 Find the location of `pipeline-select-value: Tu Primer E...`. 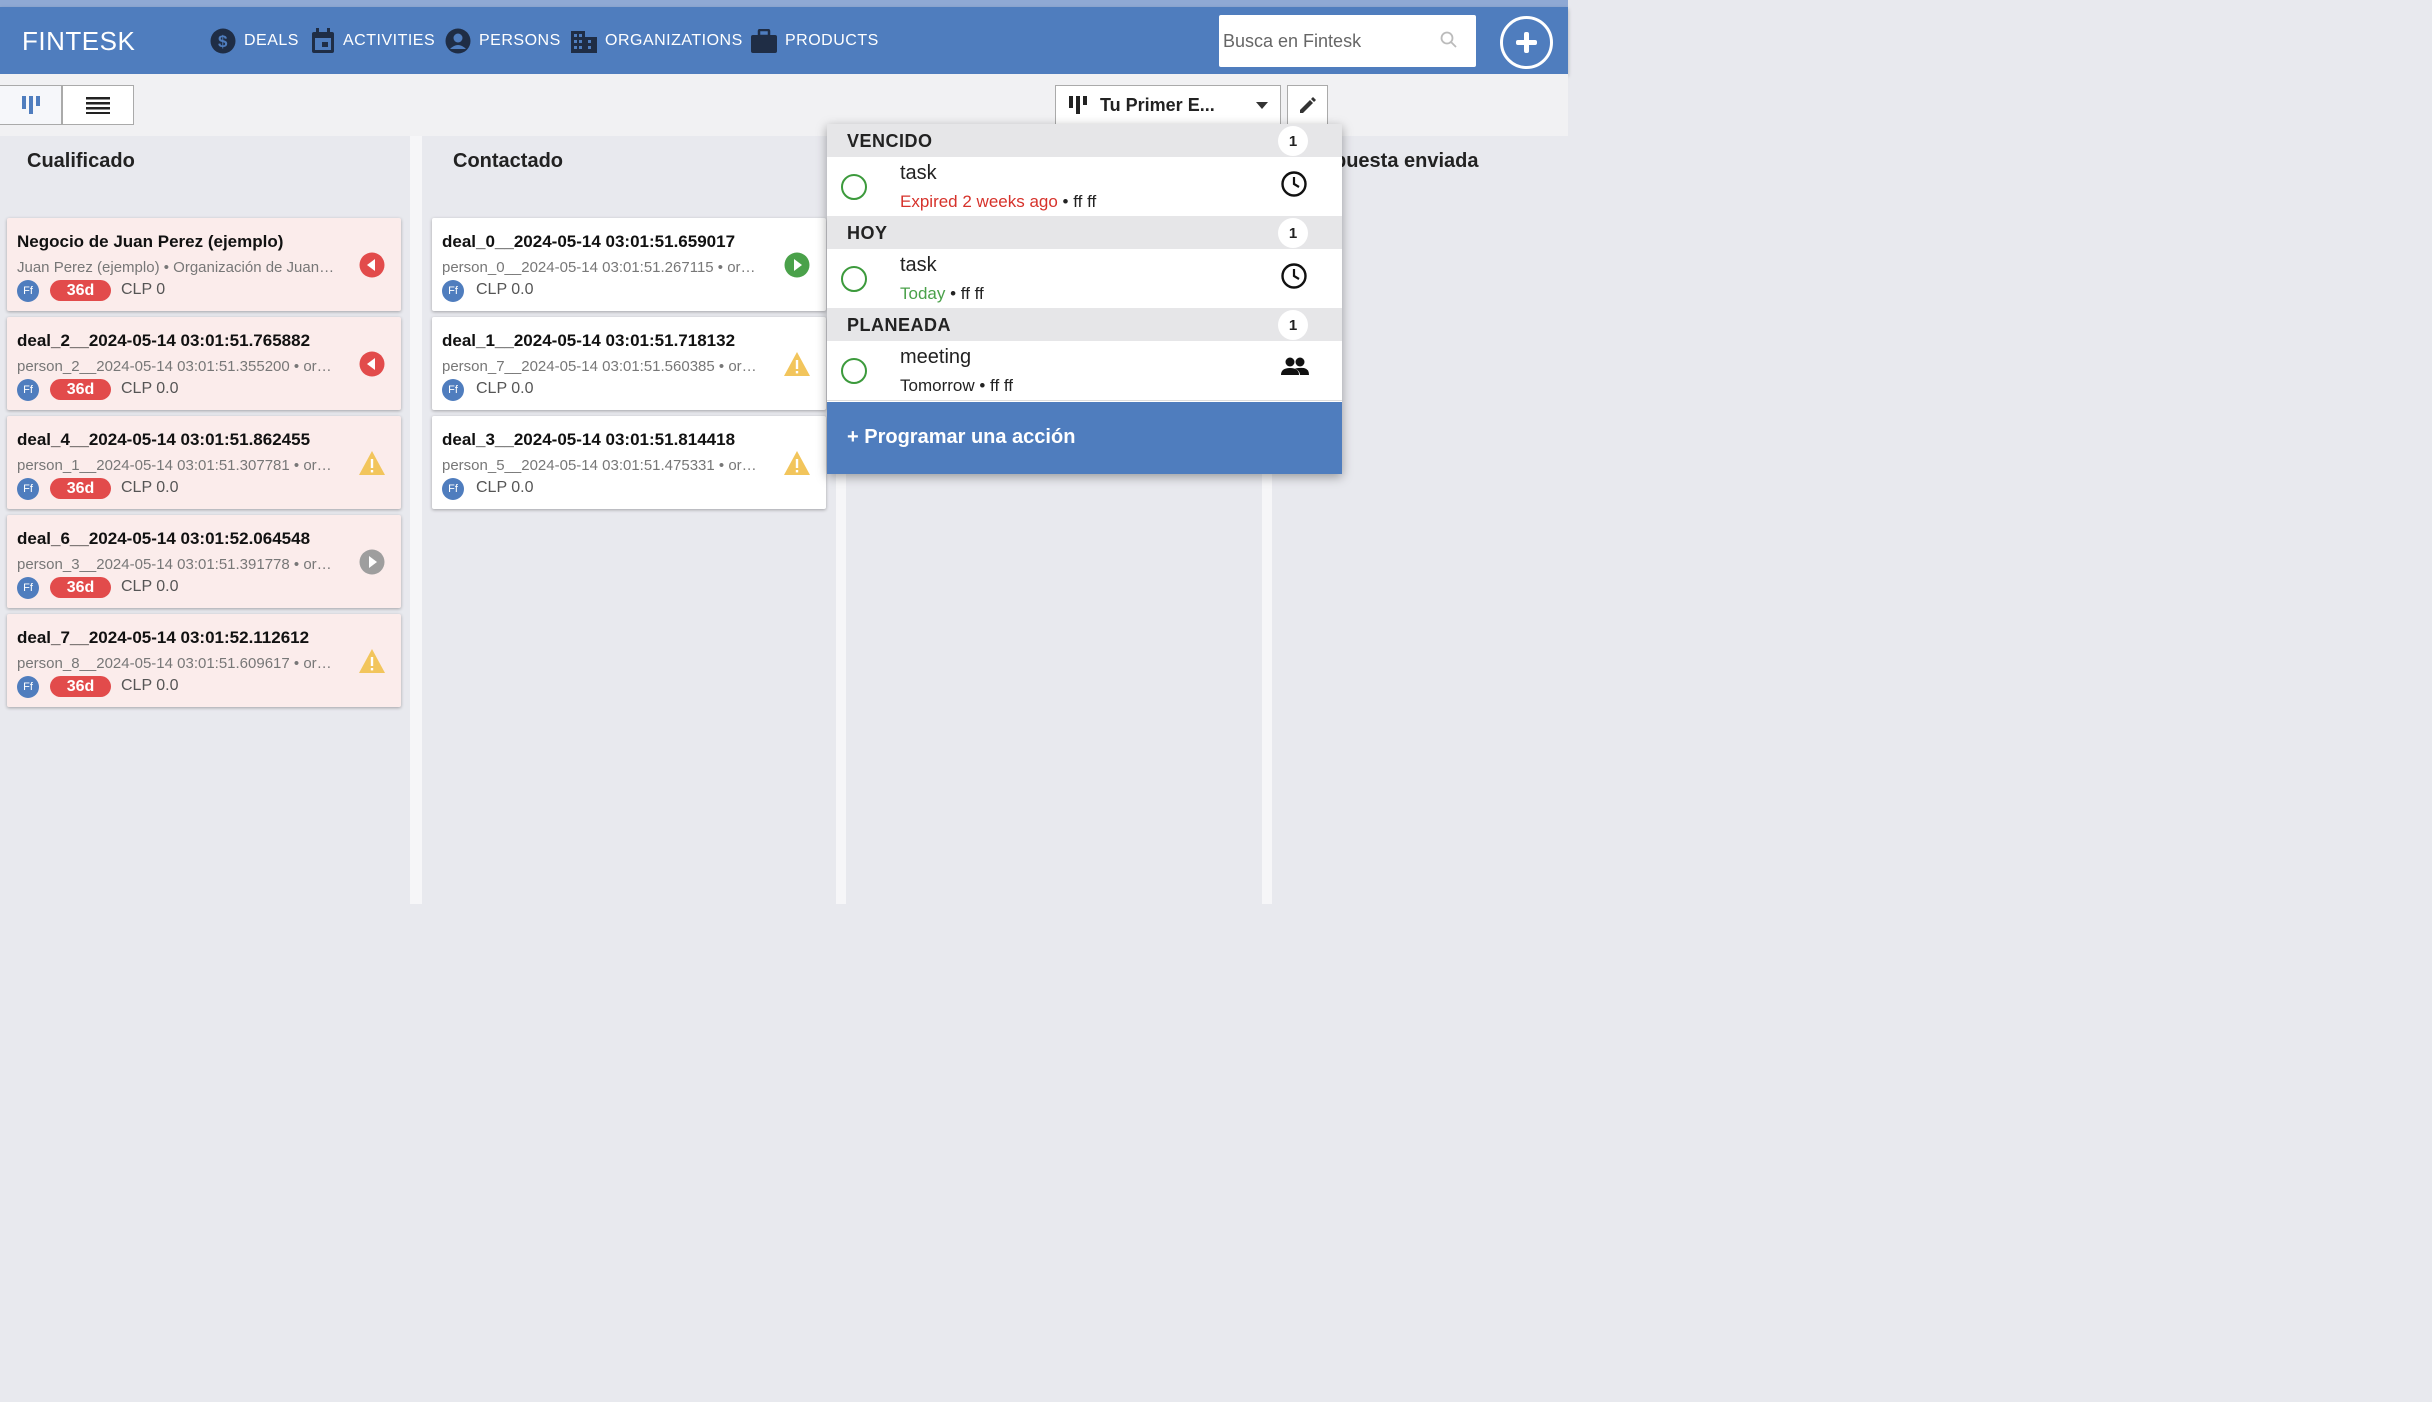

pipeline-select-value: Tu Primer E... is located at coordinates (1157, 104).